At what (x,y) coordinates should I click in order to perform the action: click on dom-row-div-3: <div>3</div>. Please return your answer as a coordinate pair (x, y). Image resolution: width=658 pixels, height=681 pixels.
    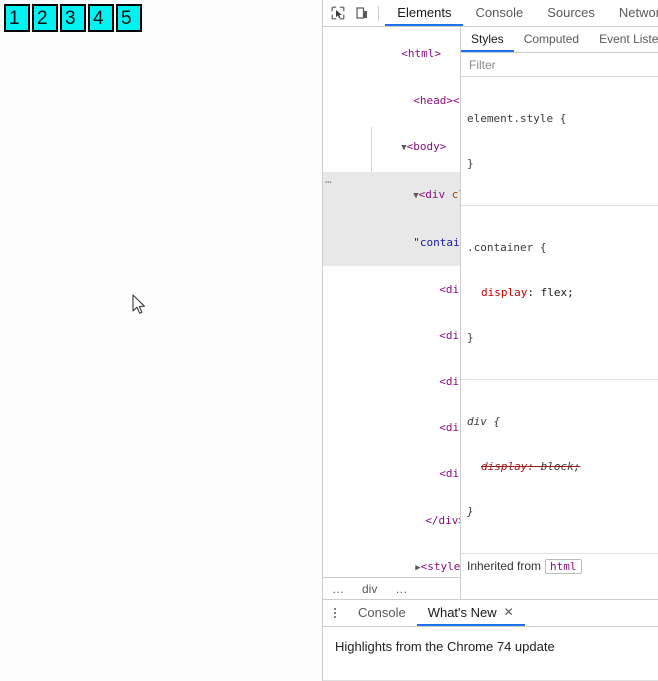
    Looking at the image, I should click on (391, 382).